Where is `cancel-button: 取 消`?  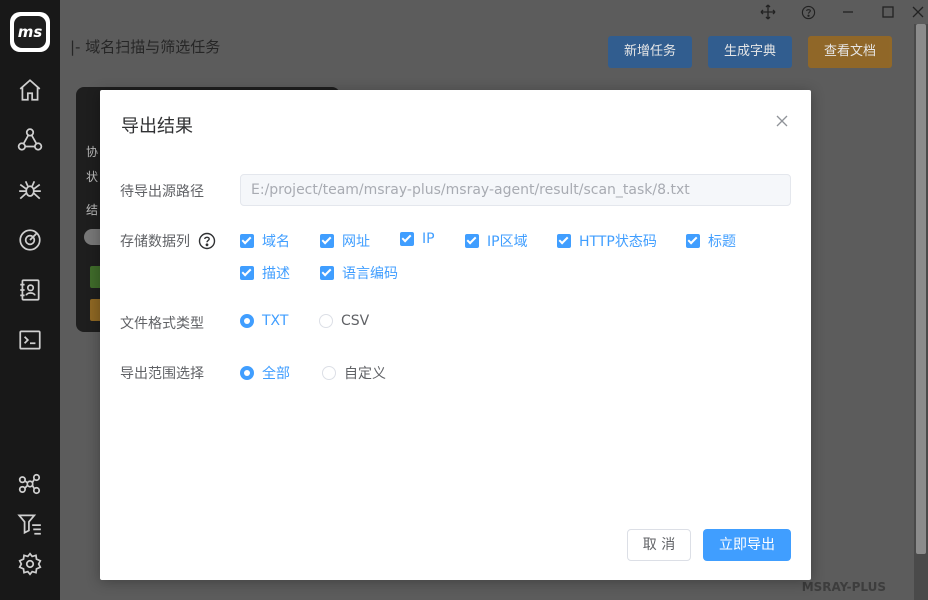
cancel-button: 取 消 is located at coordinates (659, 545).